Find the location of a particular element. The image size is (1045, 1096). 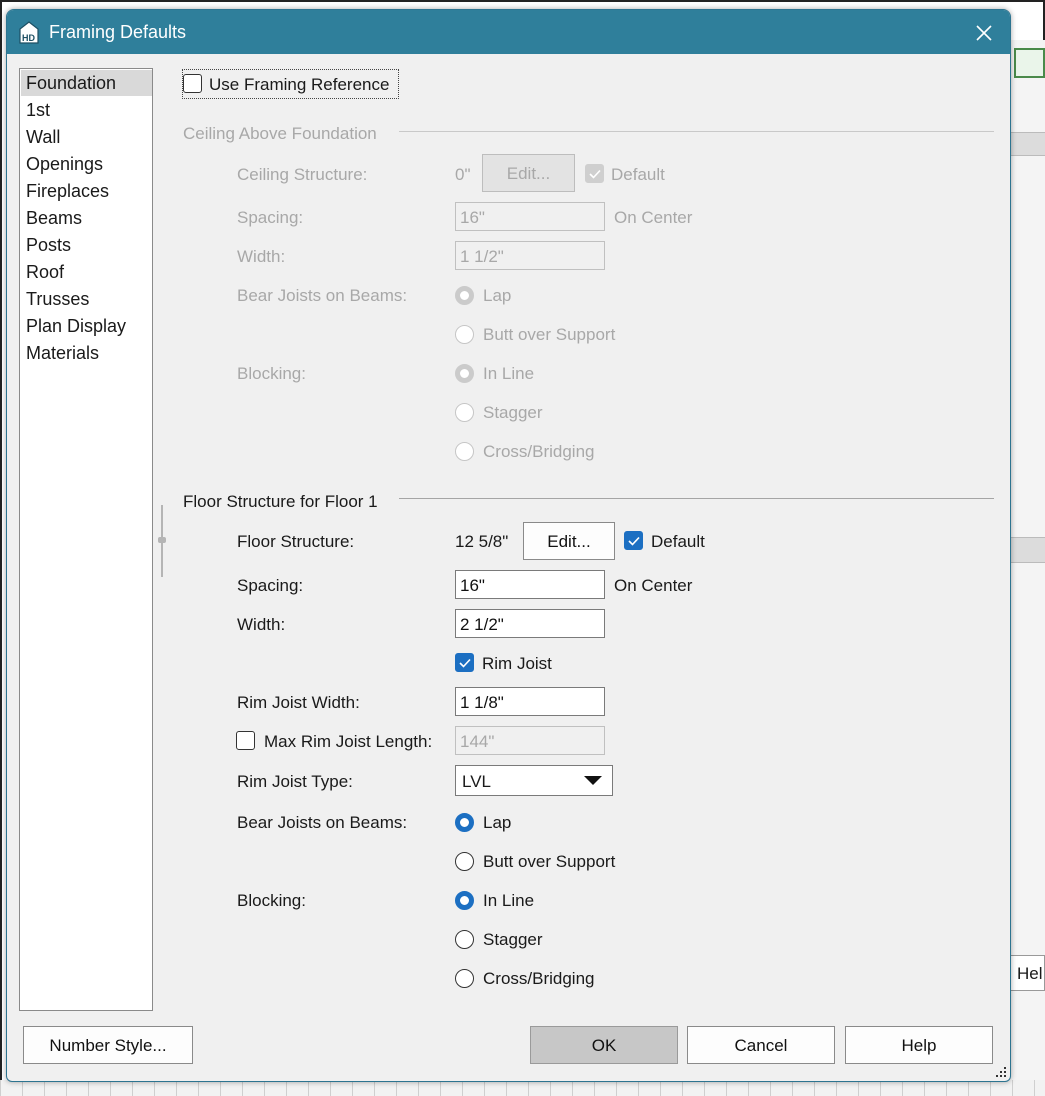

max-rim-joist-length-field: 144" is located at coordinates (530, 740).